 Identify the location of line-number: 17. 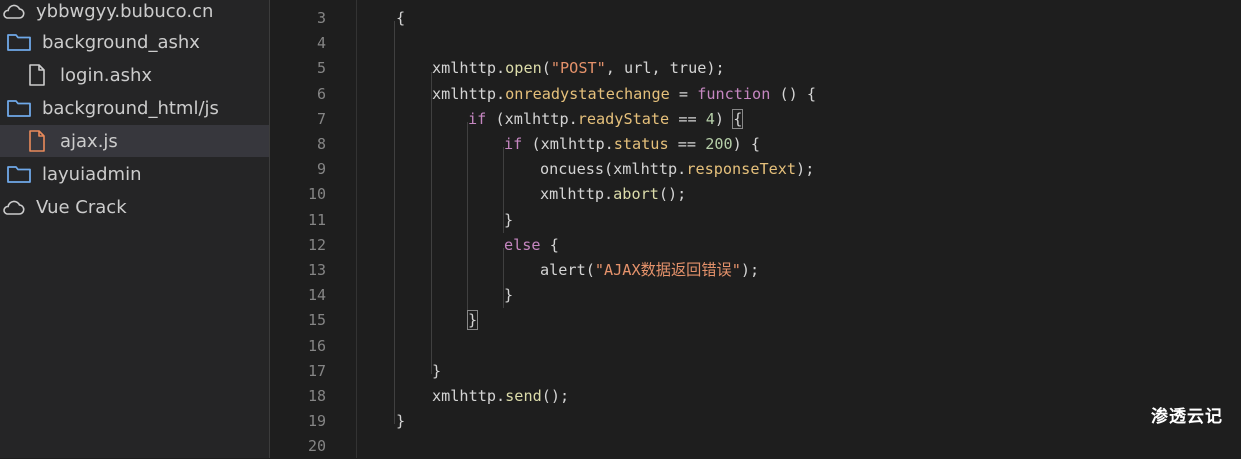
(316, 370).